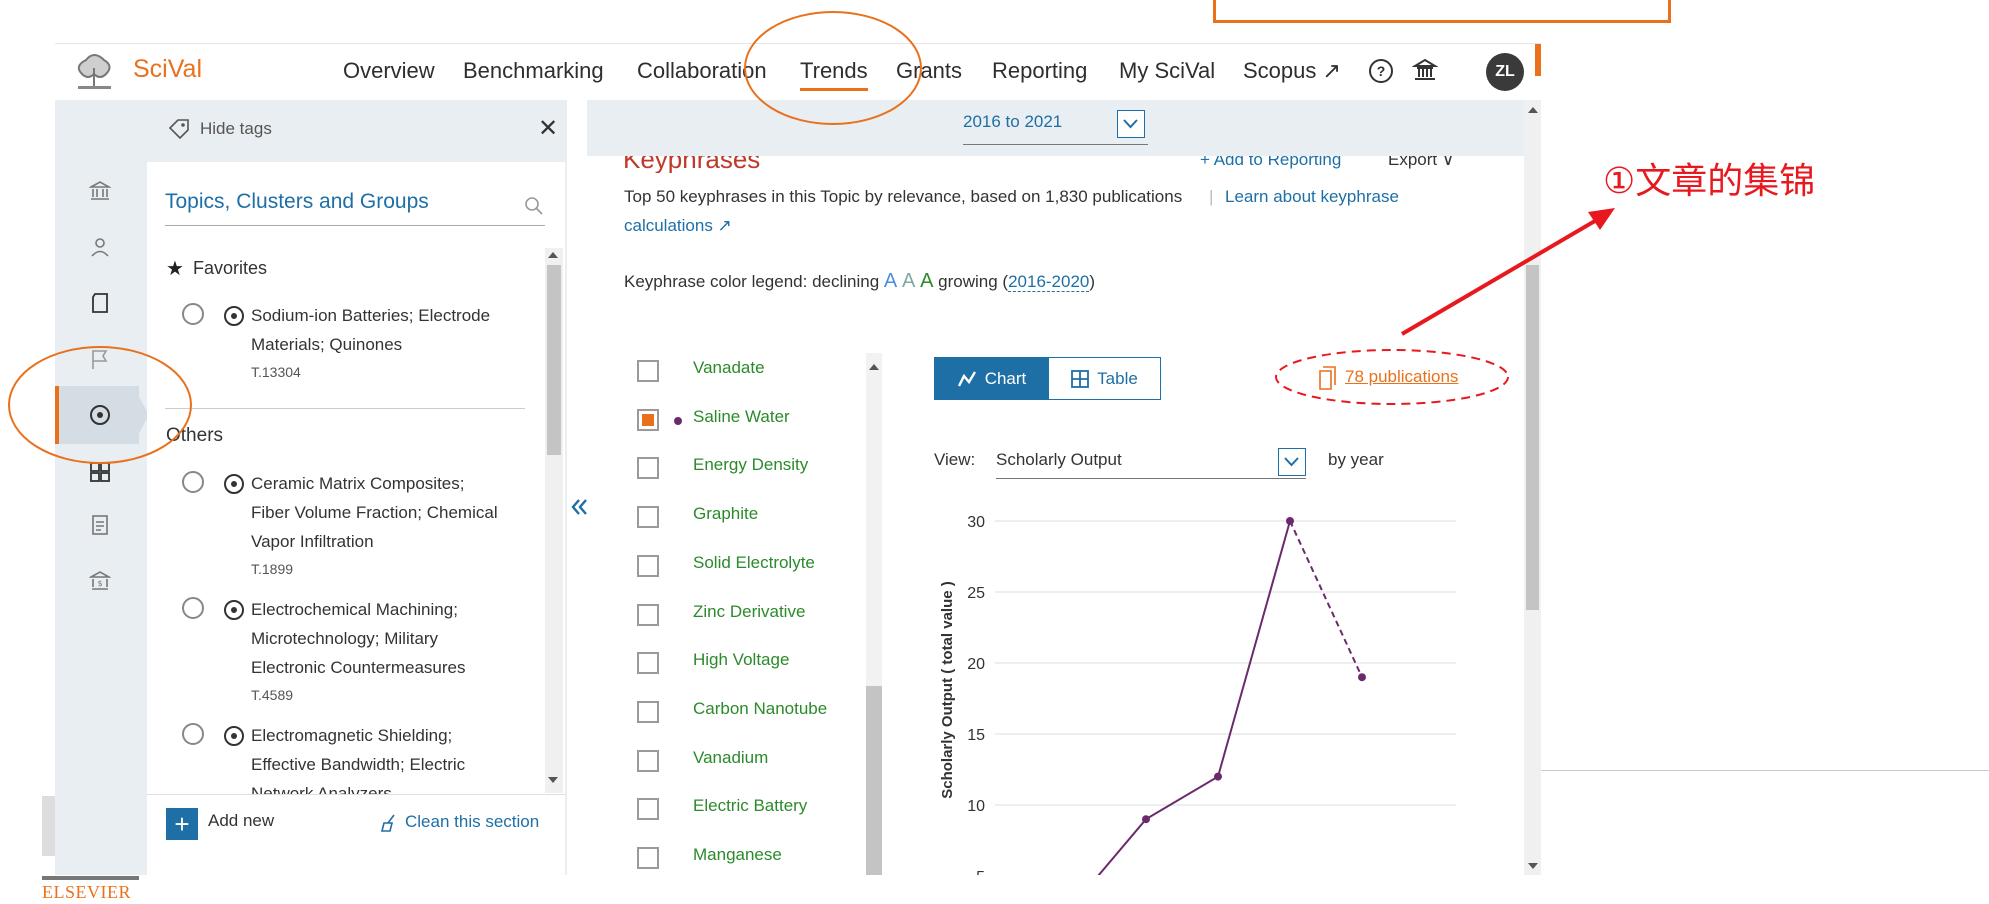  Describe the element at coordinates (100, 303) in the screenshot. I see `publication-set-icon` at that location.